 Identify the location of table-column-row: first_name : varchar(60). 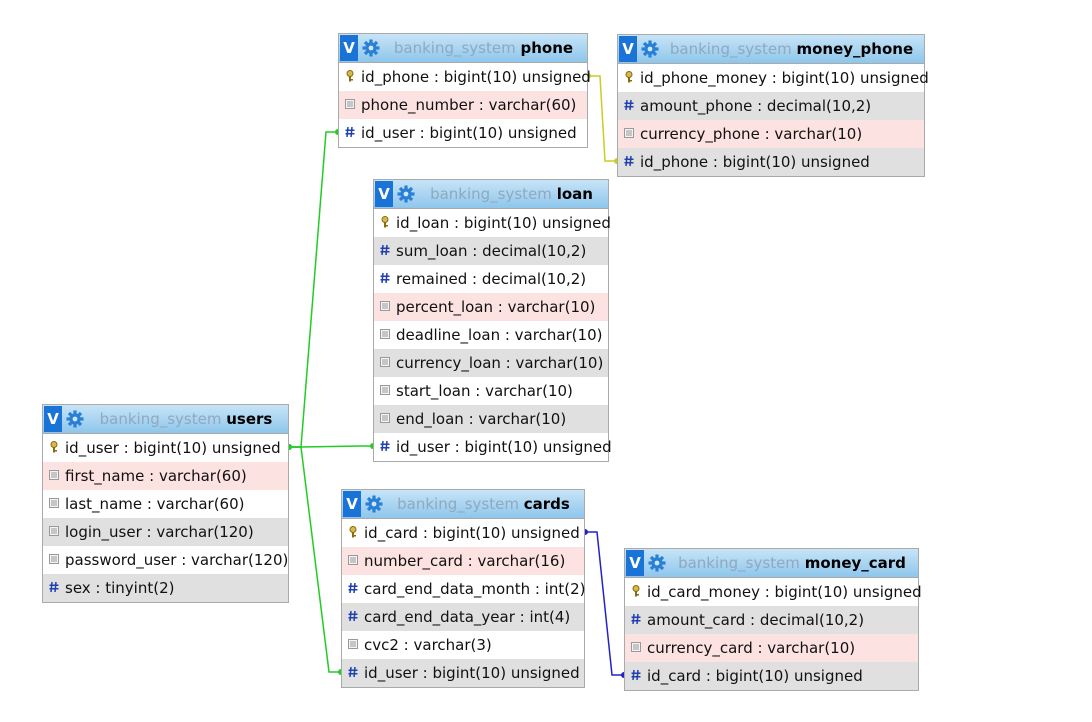
(165, 476).